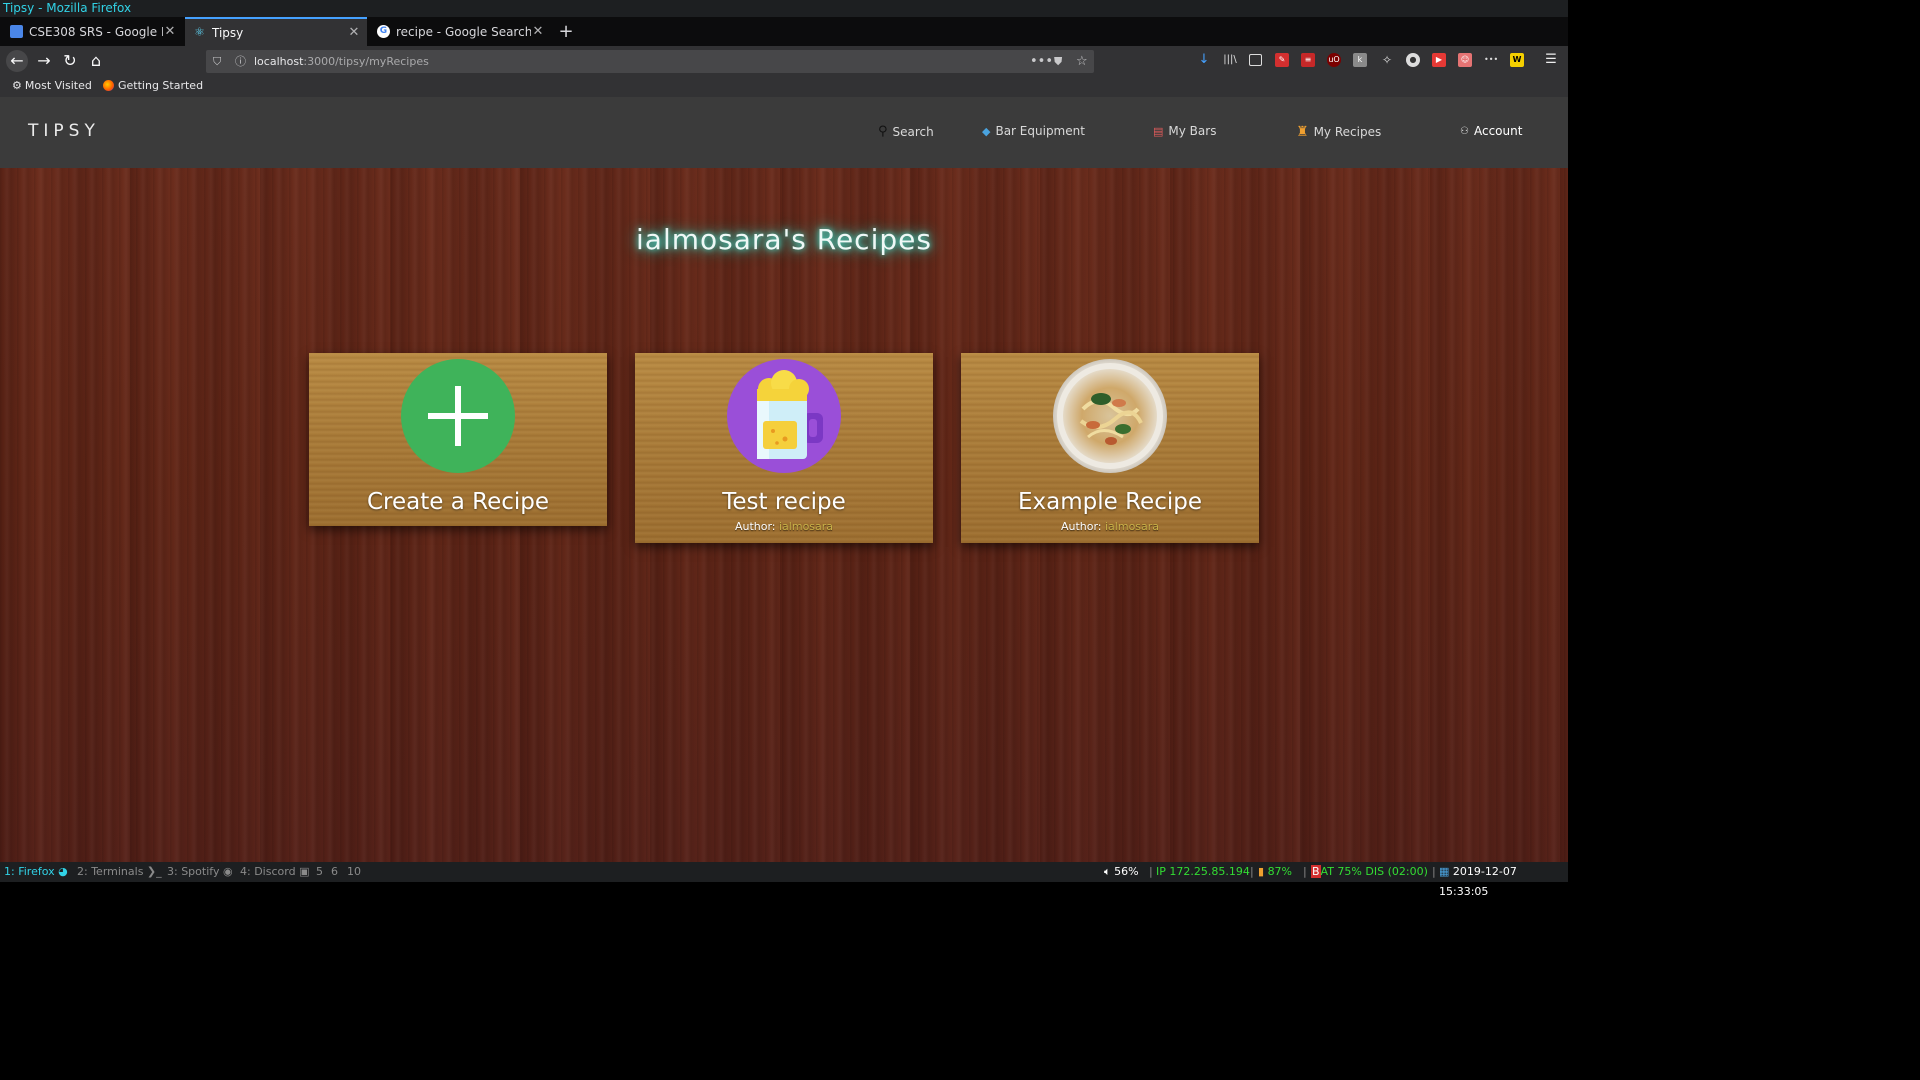 Image resolution: width=1920 pixels, height=1080 pixels. What do you see at coordinates (217, 61) in the screenshot?
I see `shield-icon: ⛉` at bounding box center [217, 61].